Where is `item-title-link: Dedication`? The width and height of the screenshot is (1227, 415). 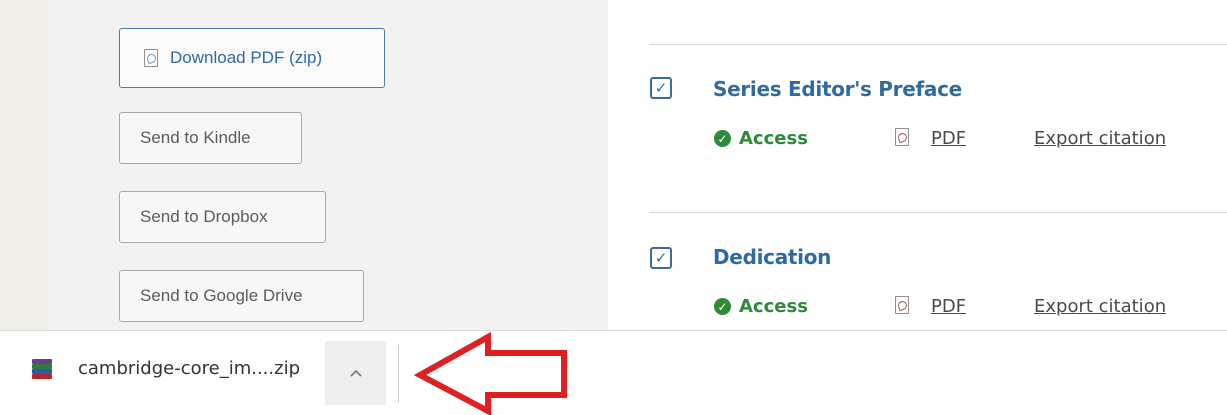 item-title-link: Dedication is located at coordinates (772, 257).